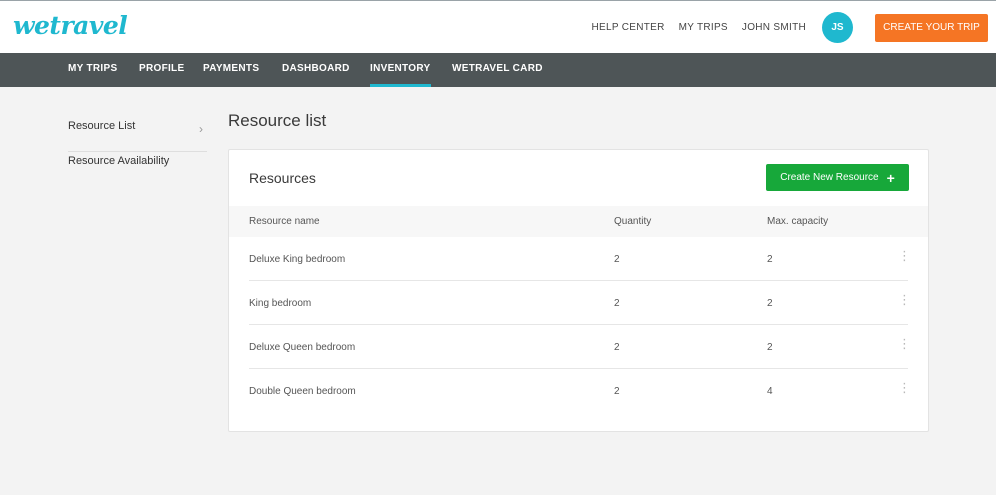  What do you see at coordinates (703, 27) in the screenshot?
I see `header-my-trips-link: MY TRIPS` at bounding box center [703, 27].